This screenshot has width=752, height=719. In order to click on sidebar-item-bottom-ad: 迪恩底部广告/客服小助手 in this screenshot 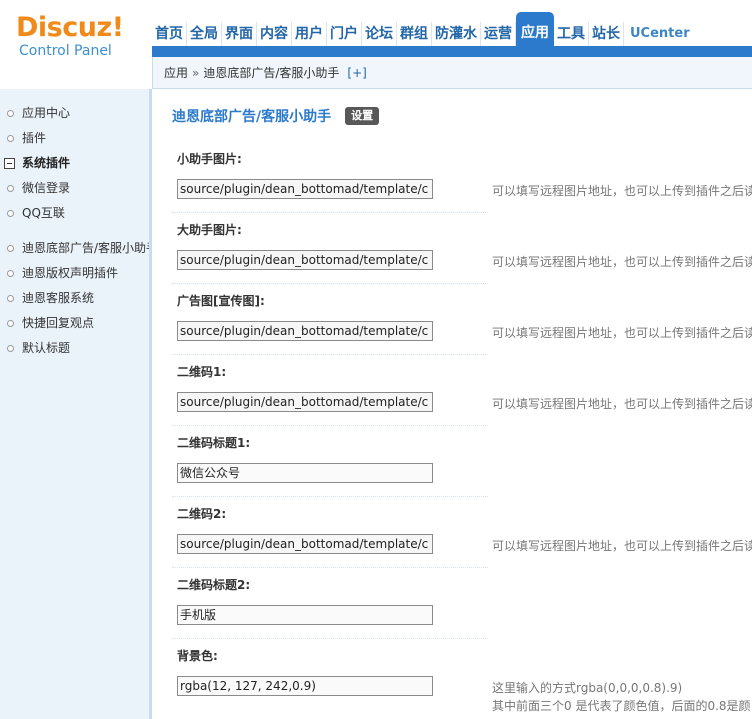, I will do `click(74, 248)`.